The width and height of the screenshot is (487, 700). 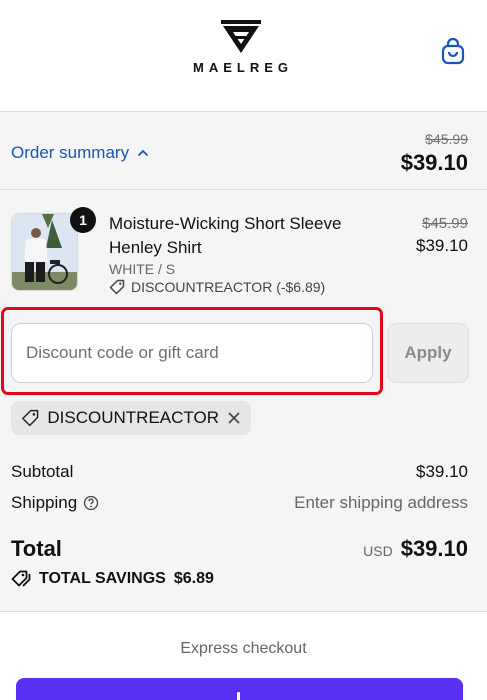 I want to click on subtotal-label: Subtotal, so click(x=42, y=471).